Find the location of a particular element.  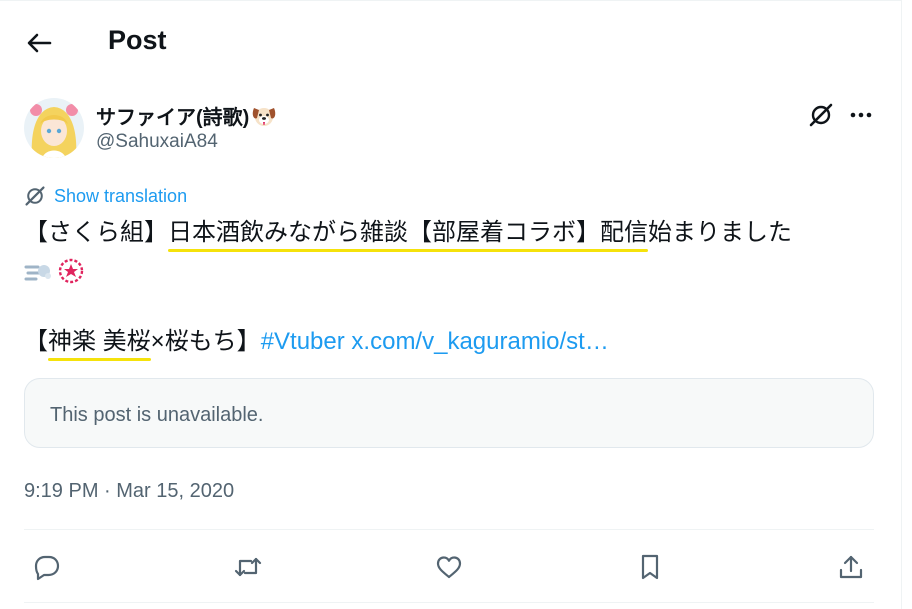

reply-button is located at coordinates (47, 567).